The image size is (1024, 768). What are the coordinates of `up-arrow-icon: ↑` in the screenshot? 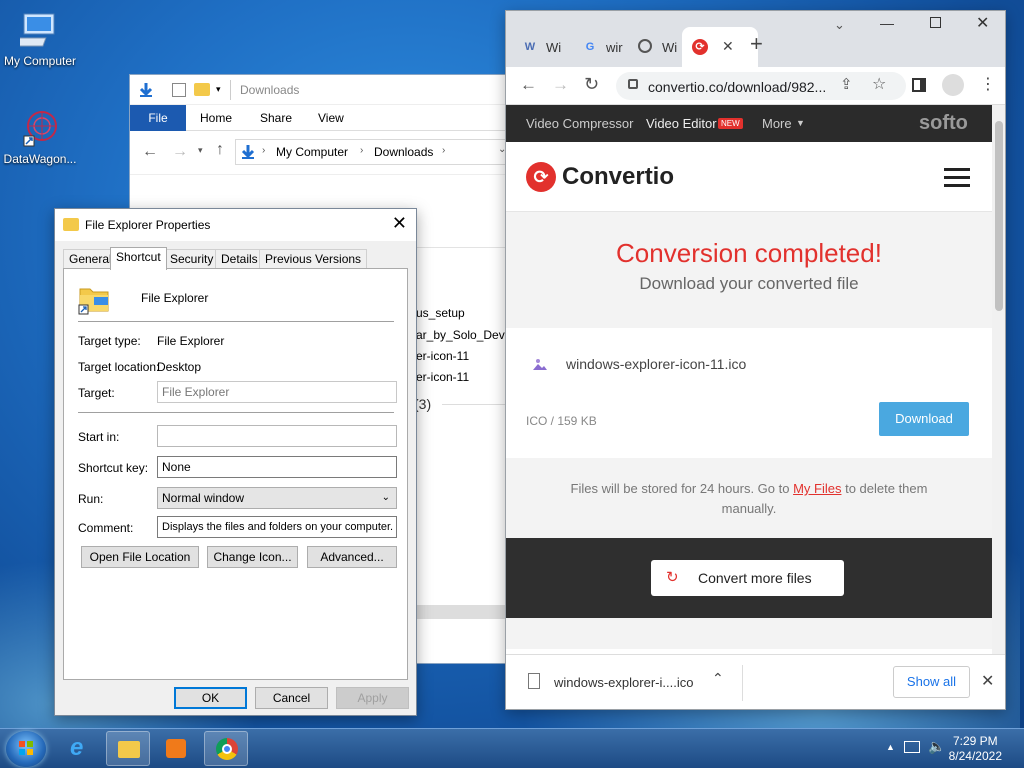 It's located at (220, 150).